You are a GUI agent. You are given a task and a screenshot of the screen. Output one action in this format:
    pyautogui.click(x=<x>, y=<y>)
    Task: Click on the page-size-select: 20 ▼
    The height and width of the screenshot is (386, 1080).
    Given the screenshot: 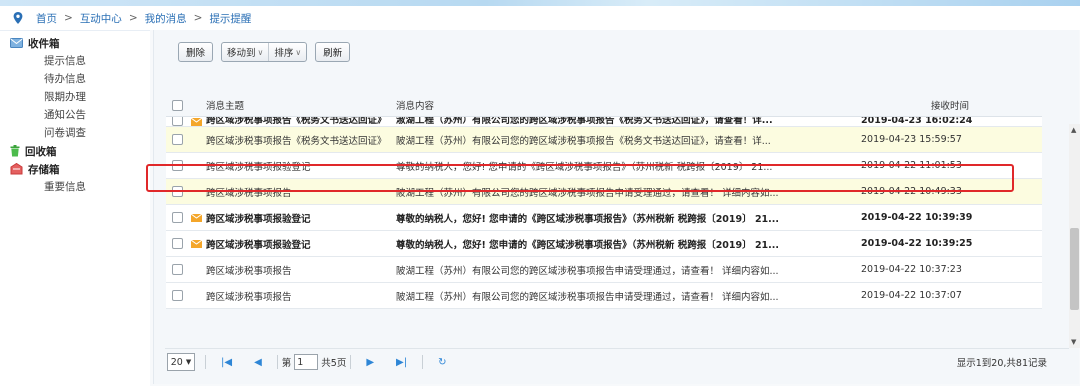 What is the action you would take?
    pyautogui.click(x=181, y=362)
    